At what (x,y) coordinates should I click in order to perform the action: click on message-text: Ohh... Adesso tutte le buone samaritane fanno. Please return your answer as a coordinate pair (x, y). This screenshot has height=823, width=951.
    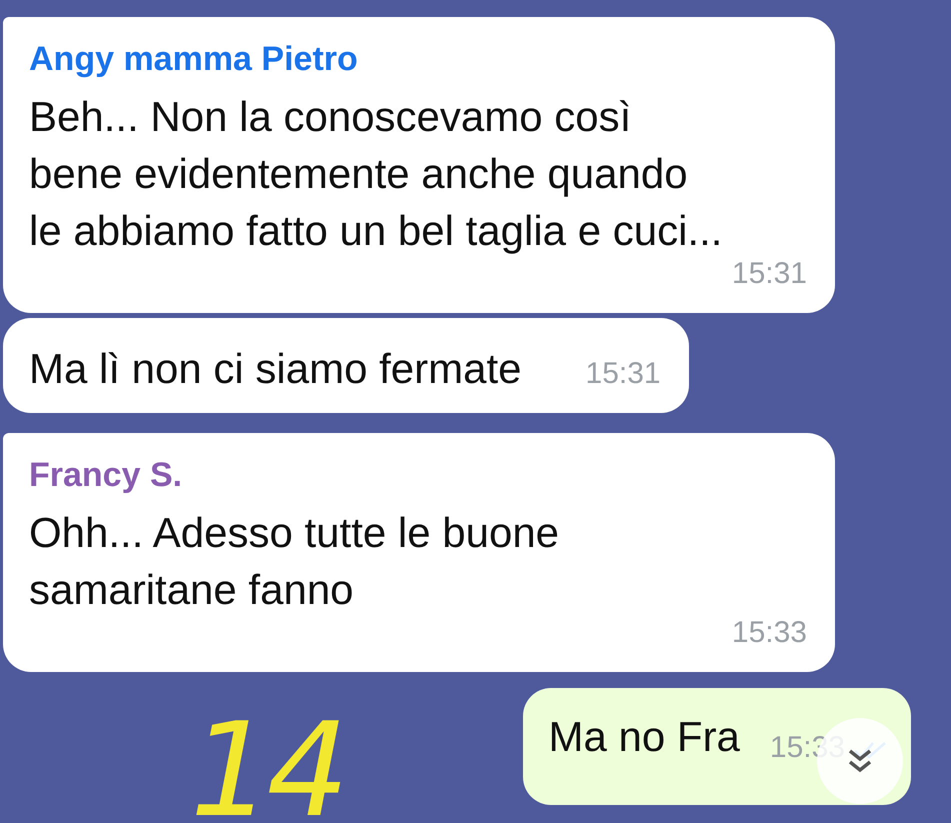
    Looking at the image, I should click on (294, 561).